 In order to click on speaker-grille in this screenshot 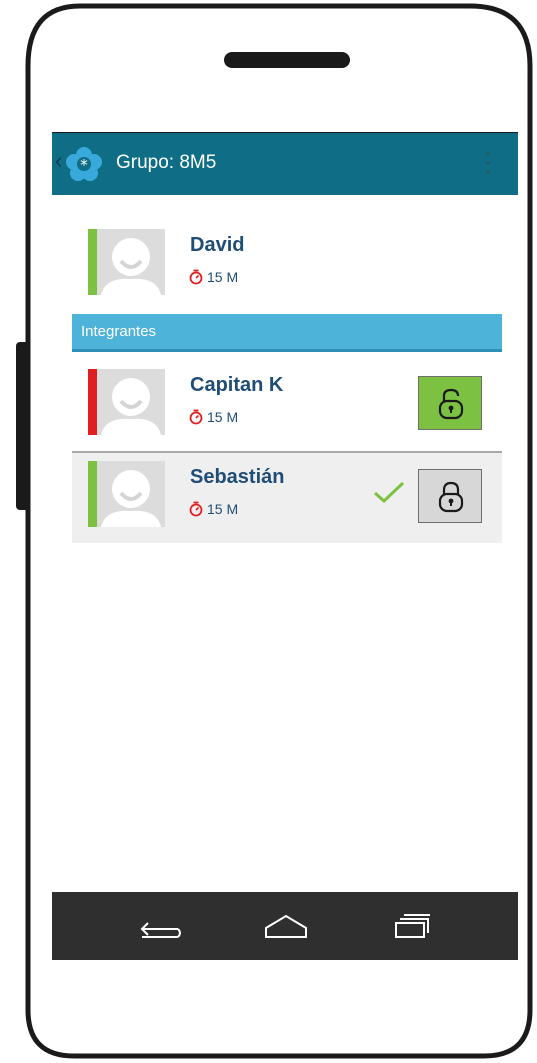, I will do `click(287, 60)`.